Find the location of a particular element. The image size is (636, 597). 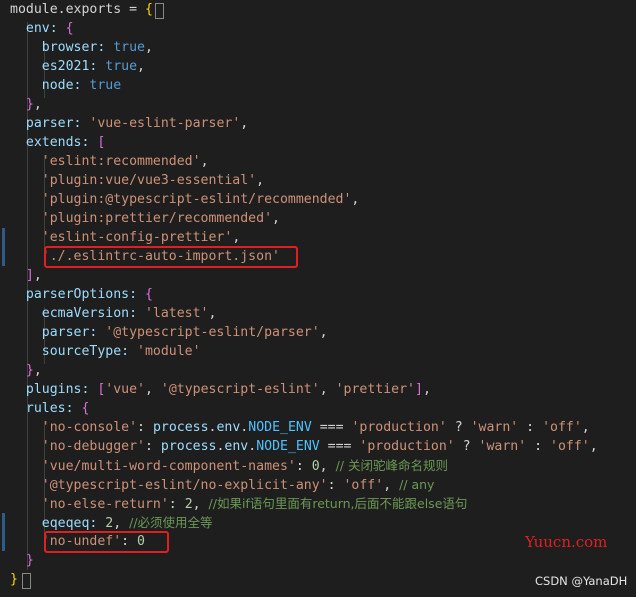

code-token: = is located at coordinates (133, 9).